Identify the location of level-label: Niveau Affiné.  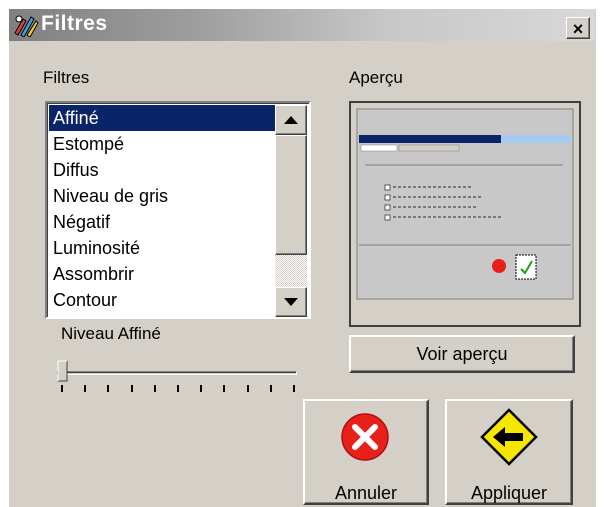
(111, 333).